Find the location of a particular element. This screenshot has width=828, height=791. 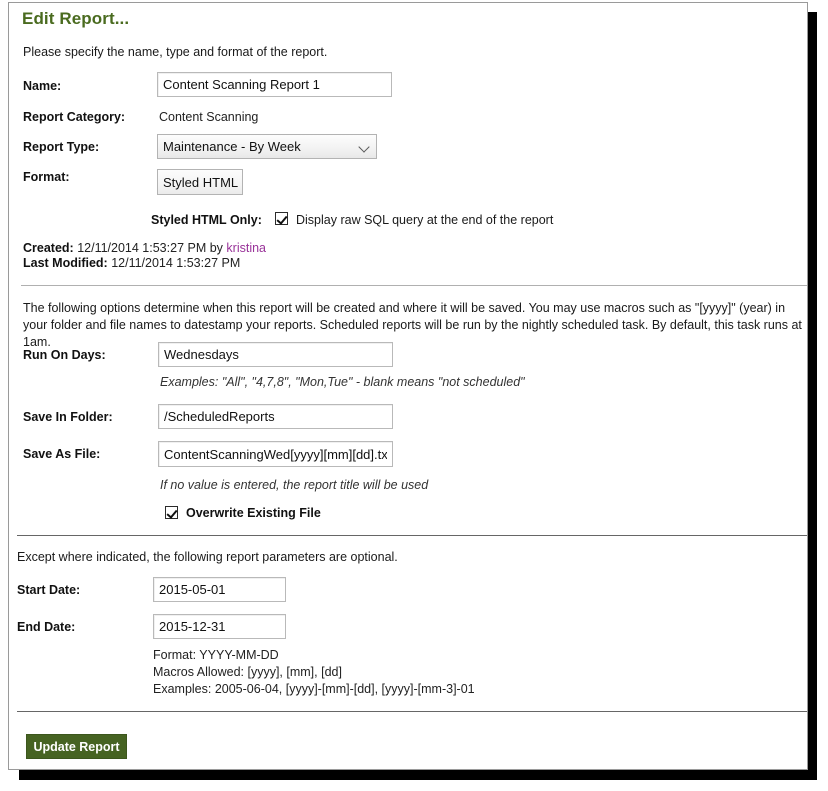

report-category-label: Report Category: is located at coordinates (74, 117).